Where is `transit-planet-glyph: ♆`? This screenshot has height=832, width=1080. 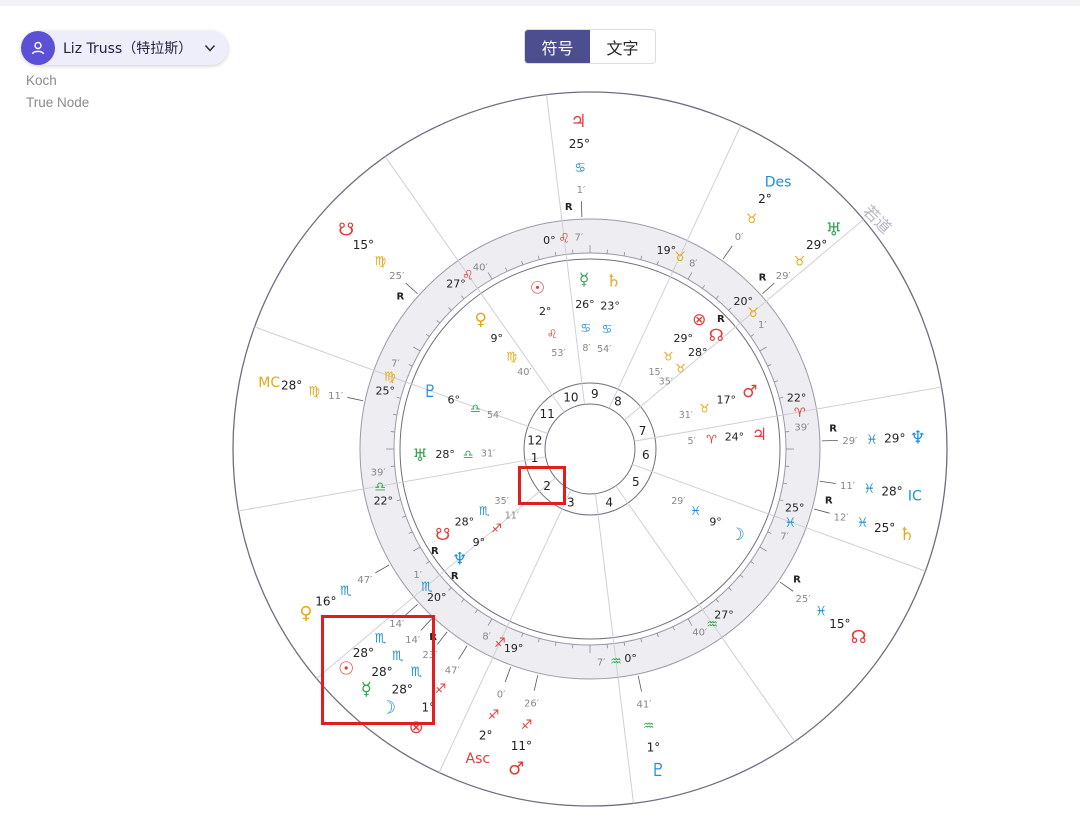
transit-planet-glyph: ♆ is located at coordinates (918, 438).